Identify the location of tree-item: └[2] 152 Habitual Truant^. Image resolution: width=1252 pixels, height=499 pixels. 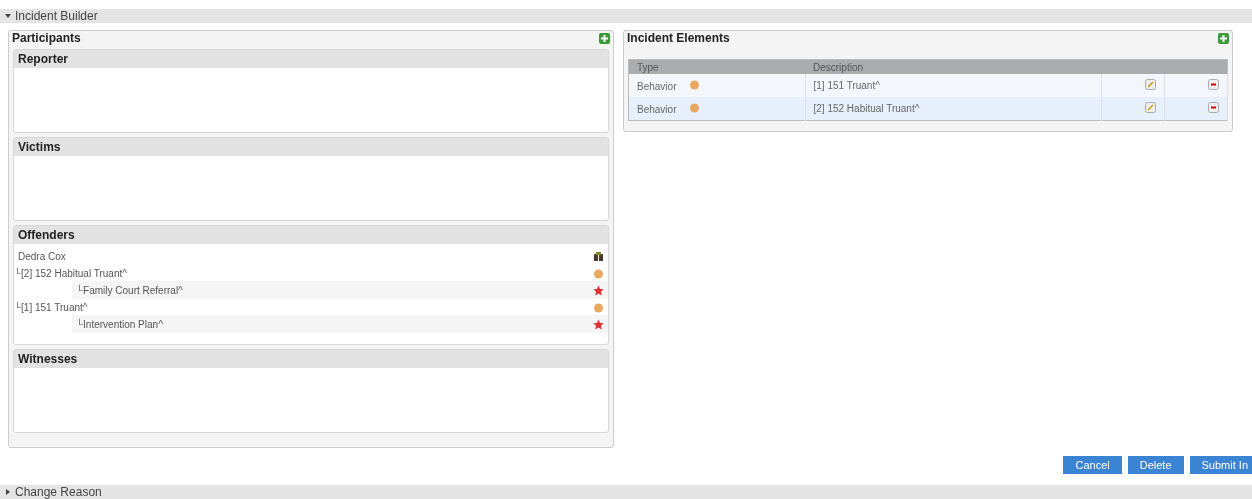
(70, 273).